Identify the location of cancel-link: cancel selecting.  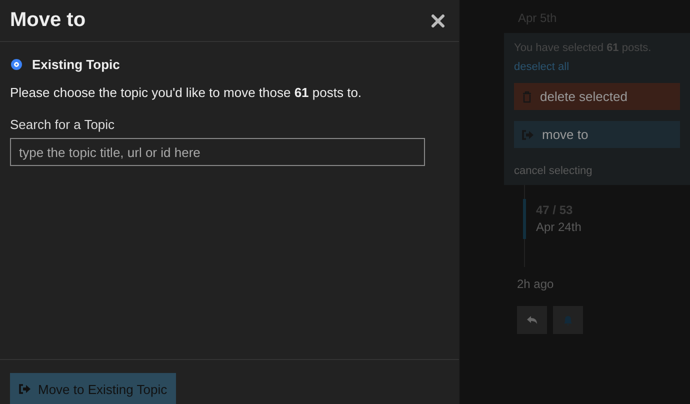
(597, 171).